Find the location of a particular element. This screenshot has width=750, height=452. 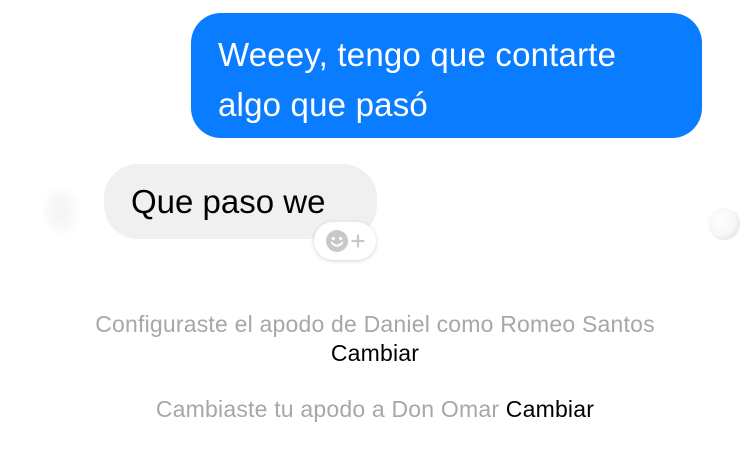

contact-avatar is located at coordinates (61, 211).